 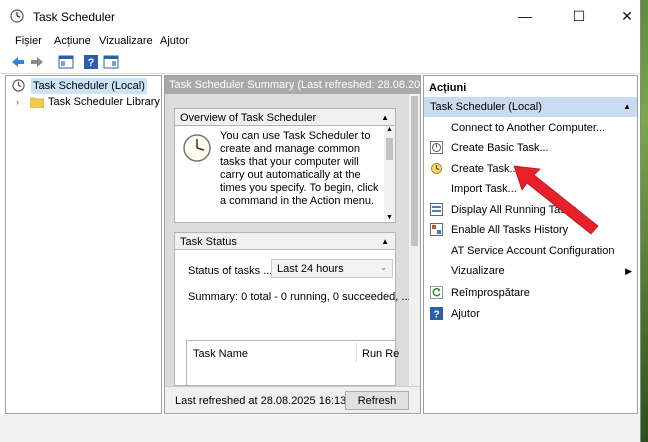 I want to click on status-period-value: Last 24 hours, so click(x=310, y=269).